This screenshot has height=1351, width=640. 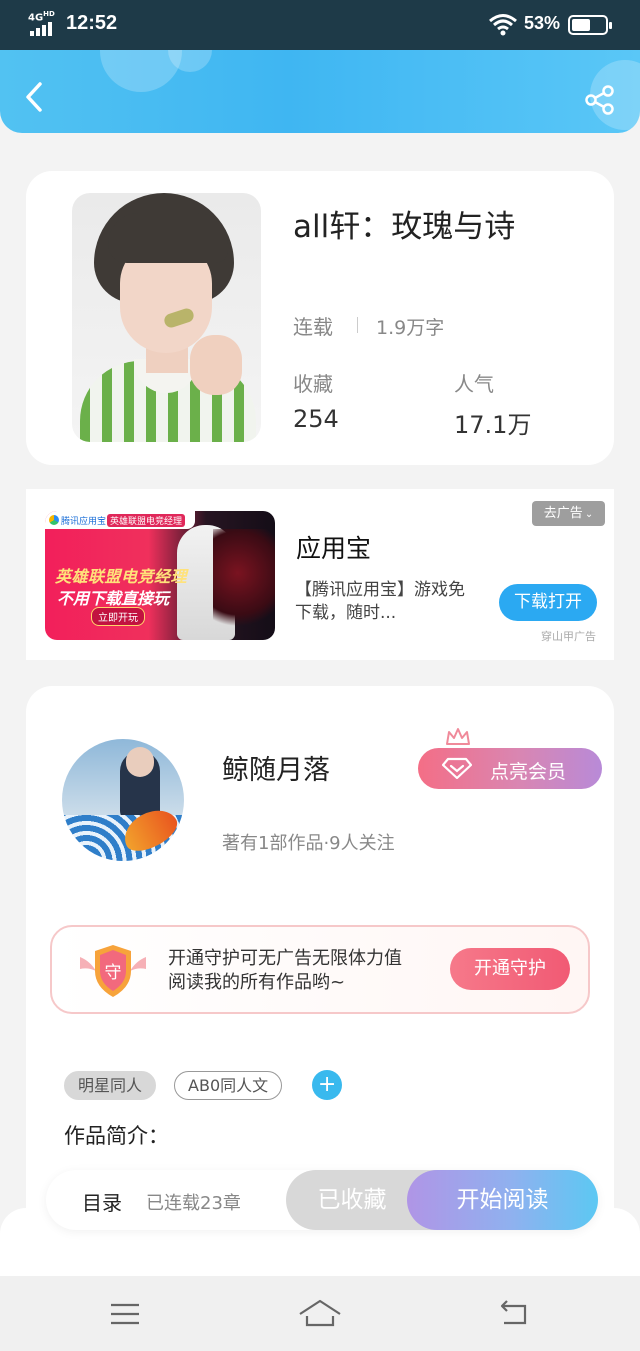 I want to click on serial-status: 连载, so click(x=313, y=327).